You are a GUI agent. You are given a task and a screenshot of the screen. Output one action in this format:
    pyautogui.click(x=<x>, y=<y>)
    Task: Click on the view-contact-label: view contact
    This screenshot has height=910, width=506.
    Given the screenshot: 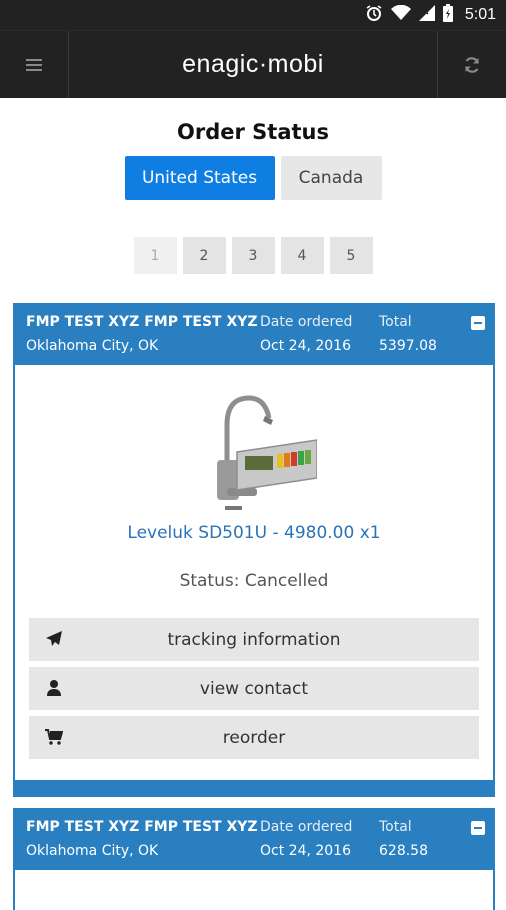 What is the action you would take?
    pyautogui.click(x=254, y=688)
    